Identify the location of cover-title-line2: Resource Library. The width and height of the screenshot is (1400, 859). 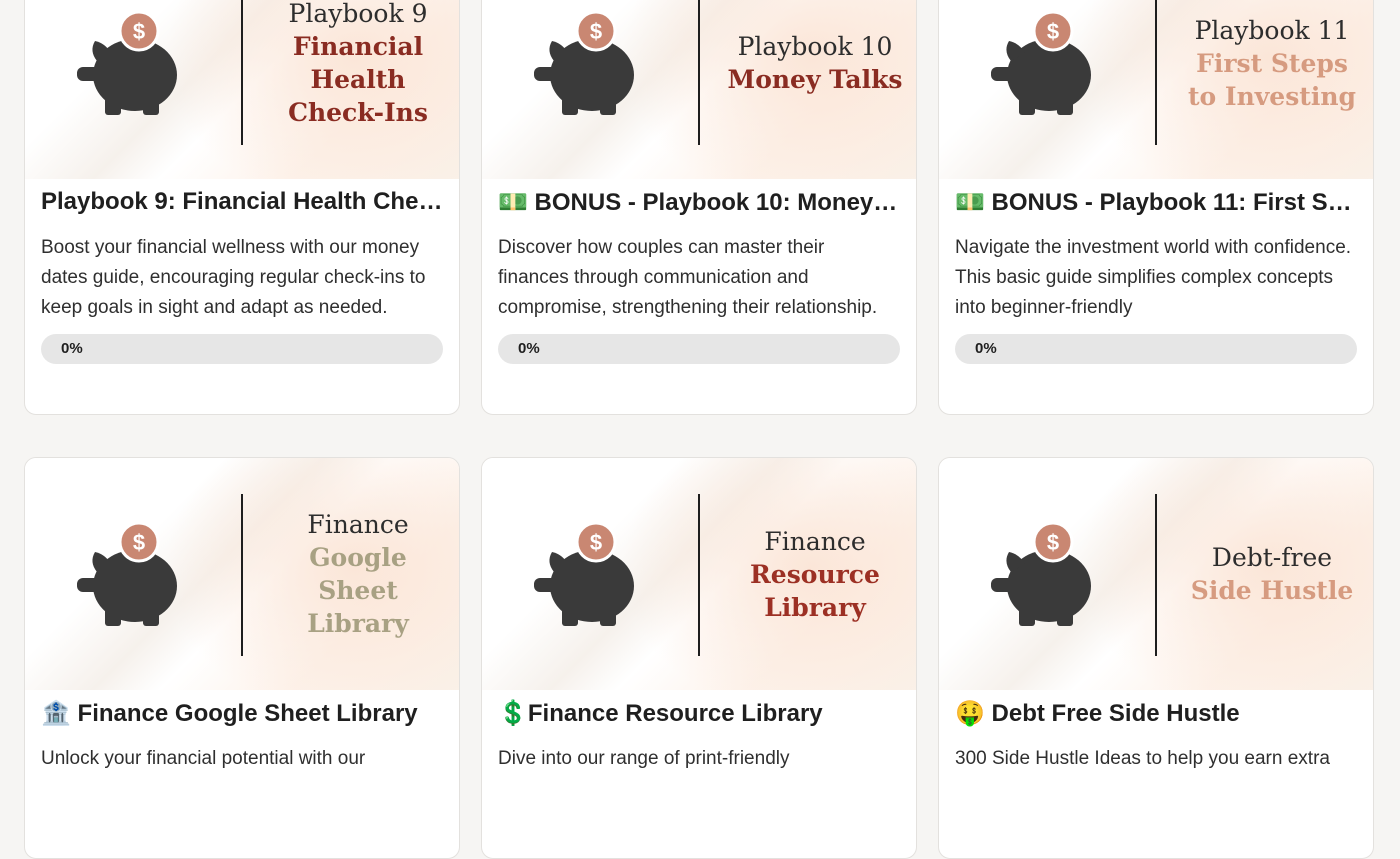
(815, 590).